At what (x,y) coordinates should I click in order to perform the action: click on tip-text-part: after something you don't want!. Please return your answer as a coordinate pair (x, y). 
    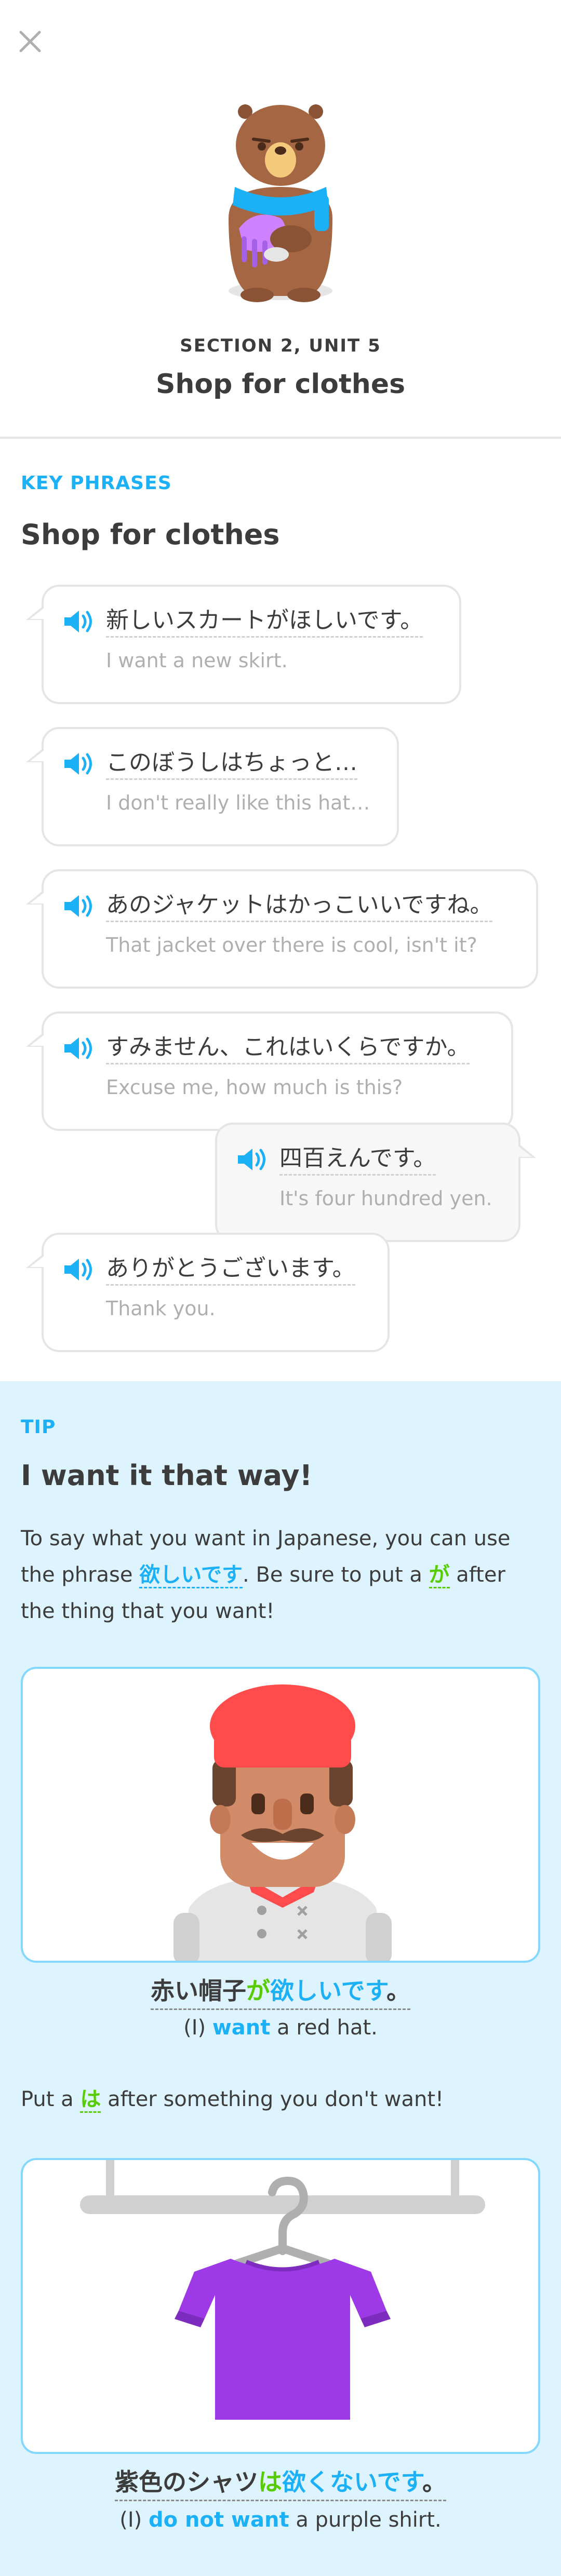
    Looking at the image, I should click on (273, 2099).